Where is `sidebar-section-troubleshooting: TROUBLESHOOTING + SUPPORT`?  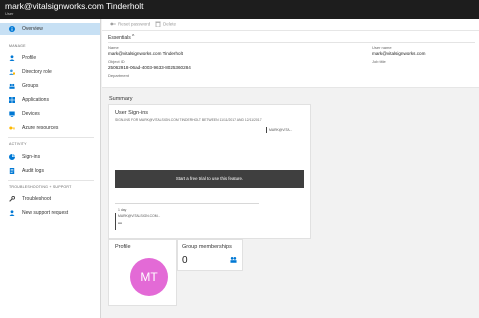
sidebar-section-troubleshooting: TROUBLESHOOTING + SUPPORT is located at coordinates (40, 187).